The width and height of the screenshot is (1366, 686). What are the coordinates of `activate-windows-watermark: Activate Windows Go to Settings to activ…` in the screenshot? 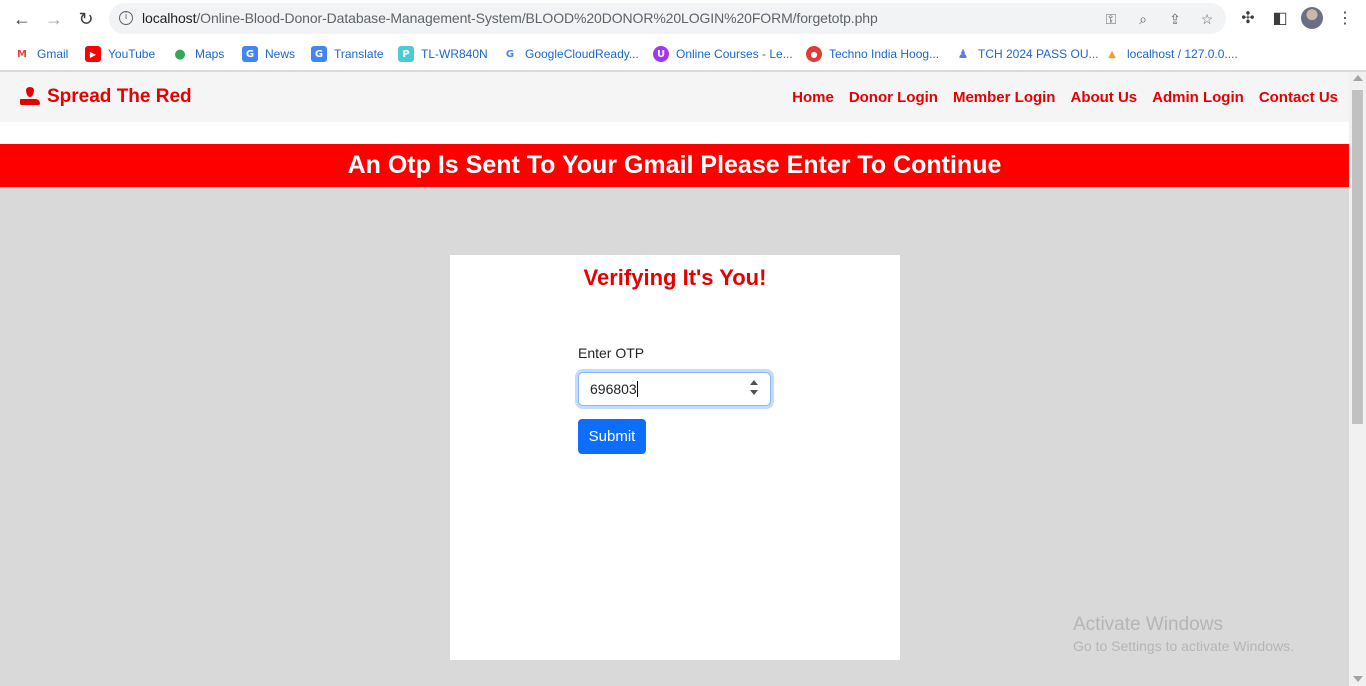 It's located at (1183, 634).